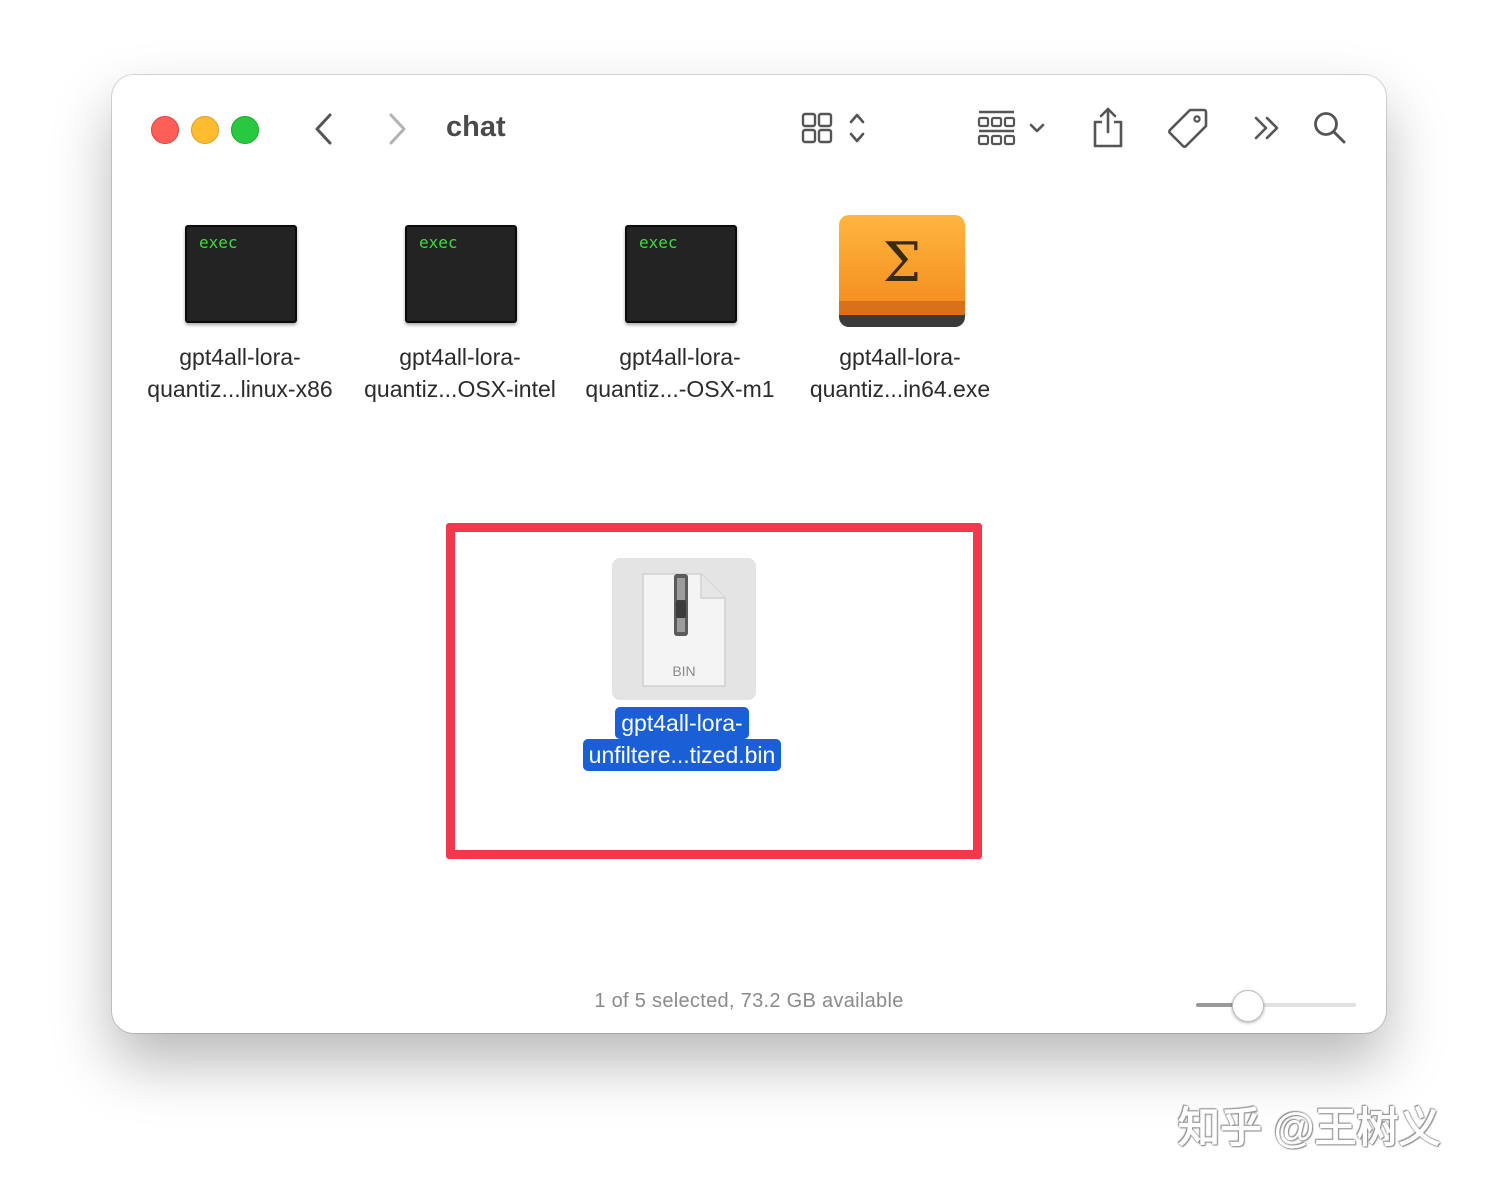 This screenshot has height=1182, width=1498. What do you see at coordinates (680, 373) in the screenshot?
I see `file-name: gpt4all-lora- quantiz...-OSX-m1` at bounding box center [680, 373].